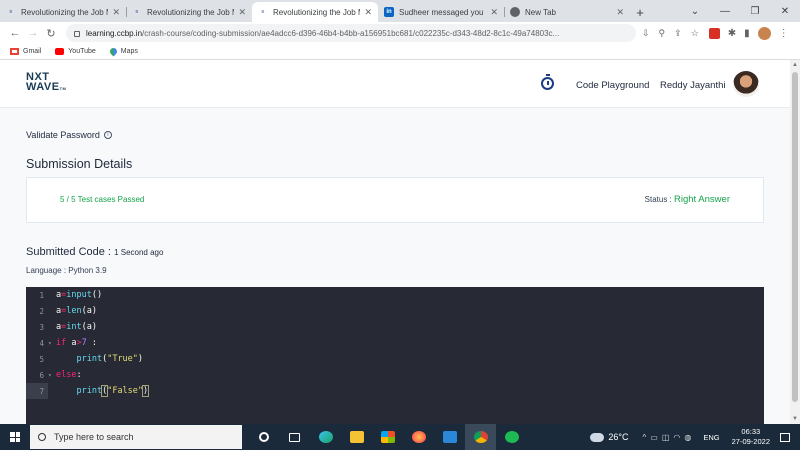 The image size is (800, 450). What do you see at coordinates (14, 51) in the screenshot?
I see `gmail-icon` at bounding box center [14, 51].